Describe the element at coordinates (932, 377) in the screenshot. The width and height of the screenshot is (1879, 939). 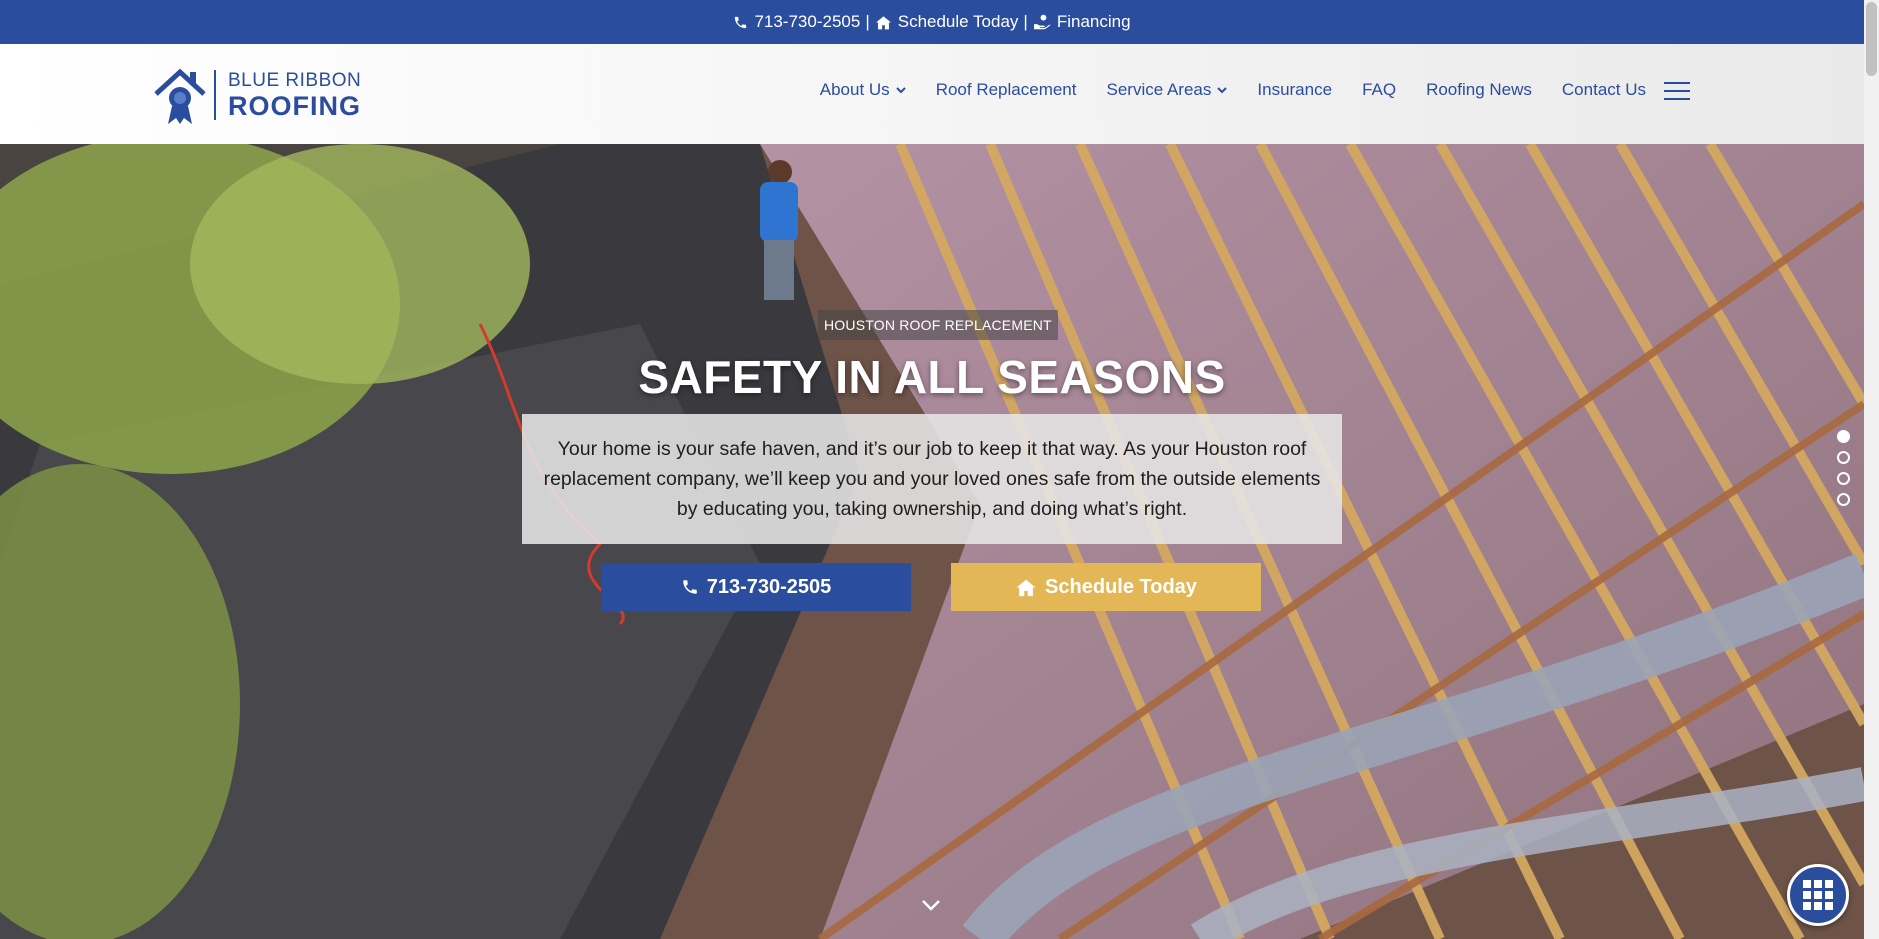
I see `hero-headline: SAFETY IN ALL SEASONS` at that location.